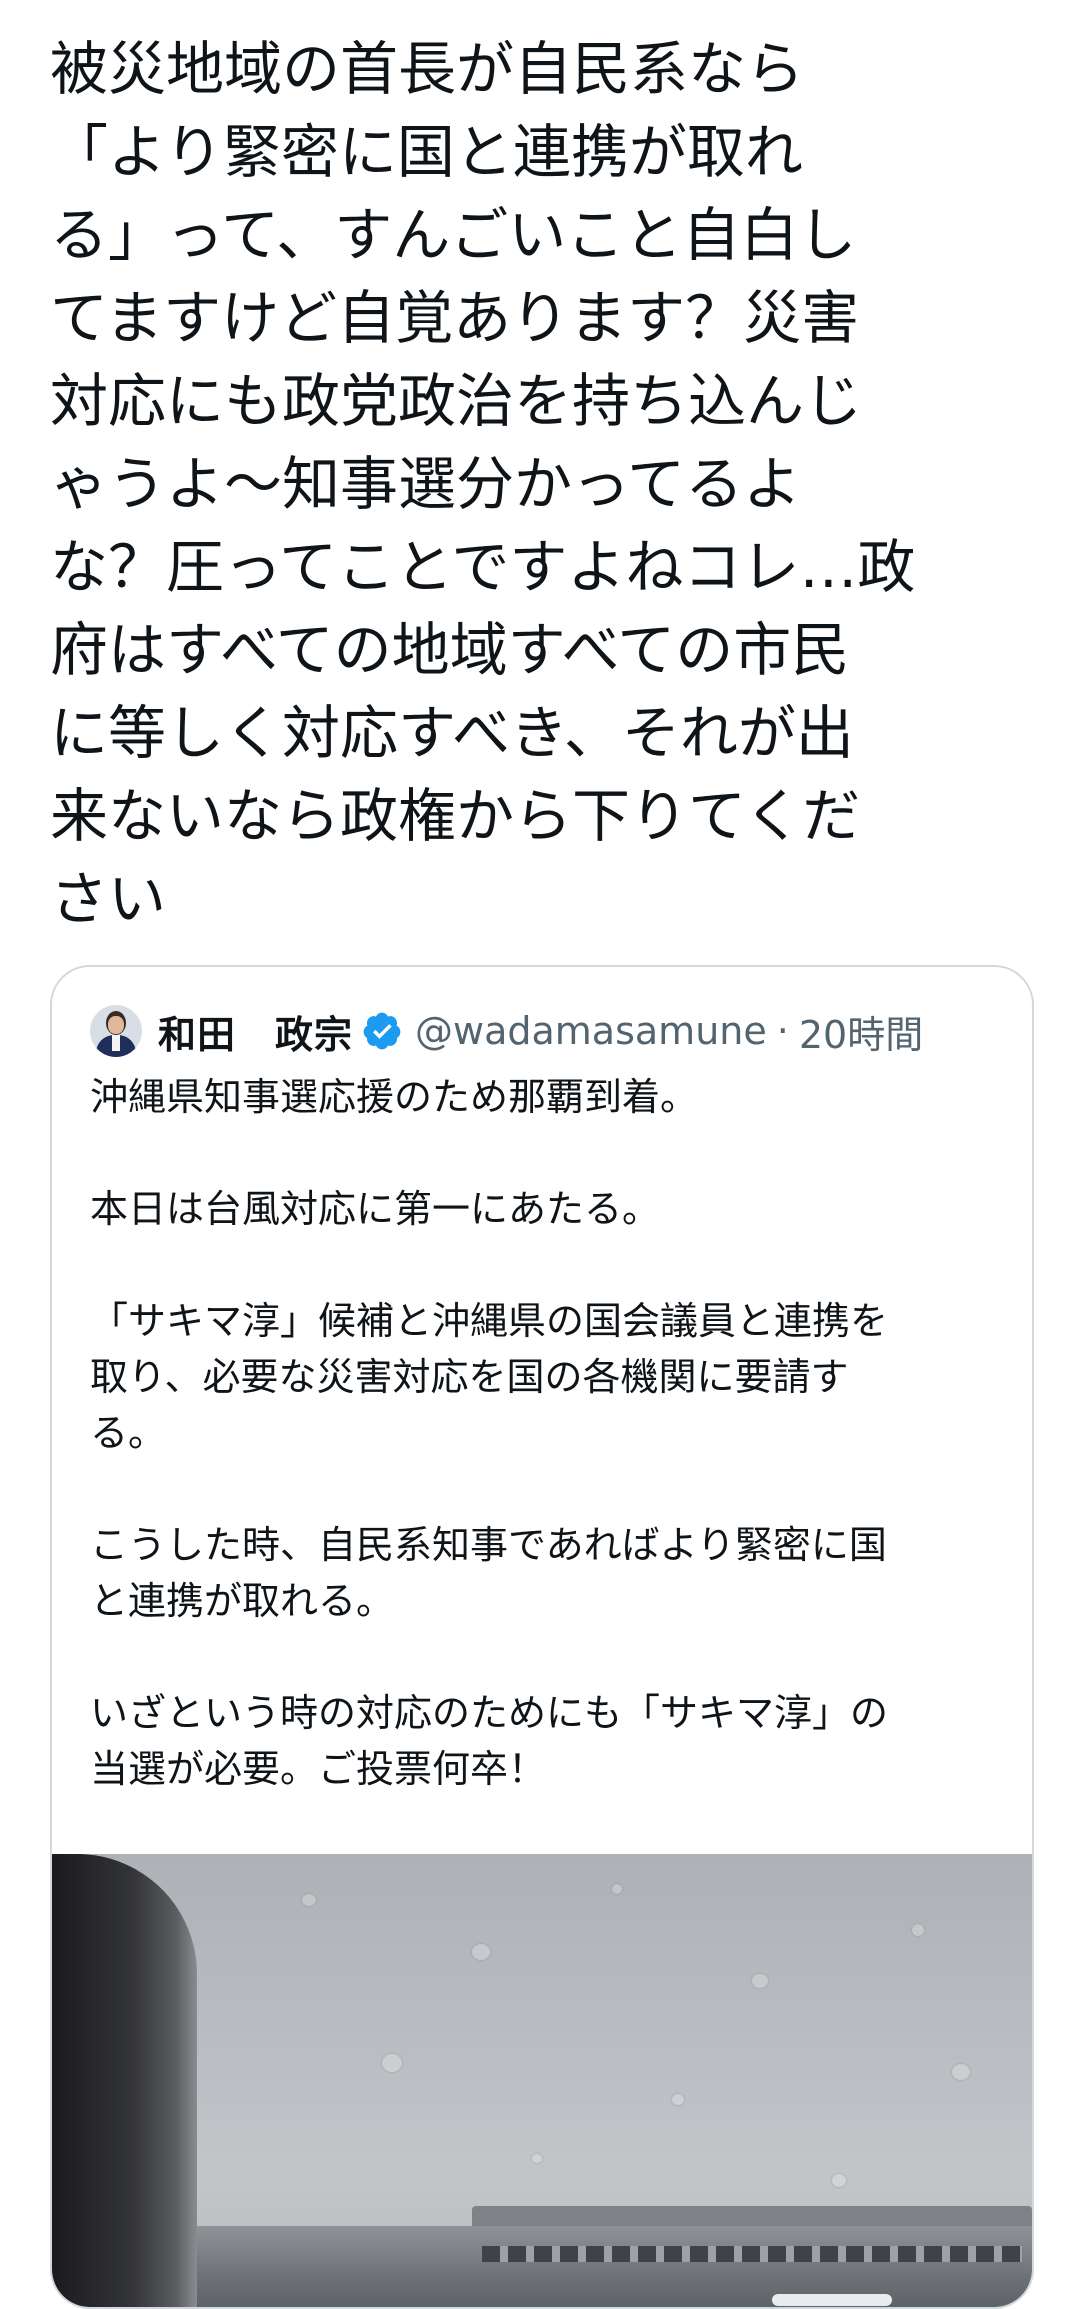 This screenshot has width=1080, height=2309. What do you see at coordinates (591, 1031) in the screenshot?
I see `user-handle: @wadamasamune` at bounding box center [591, 1031].